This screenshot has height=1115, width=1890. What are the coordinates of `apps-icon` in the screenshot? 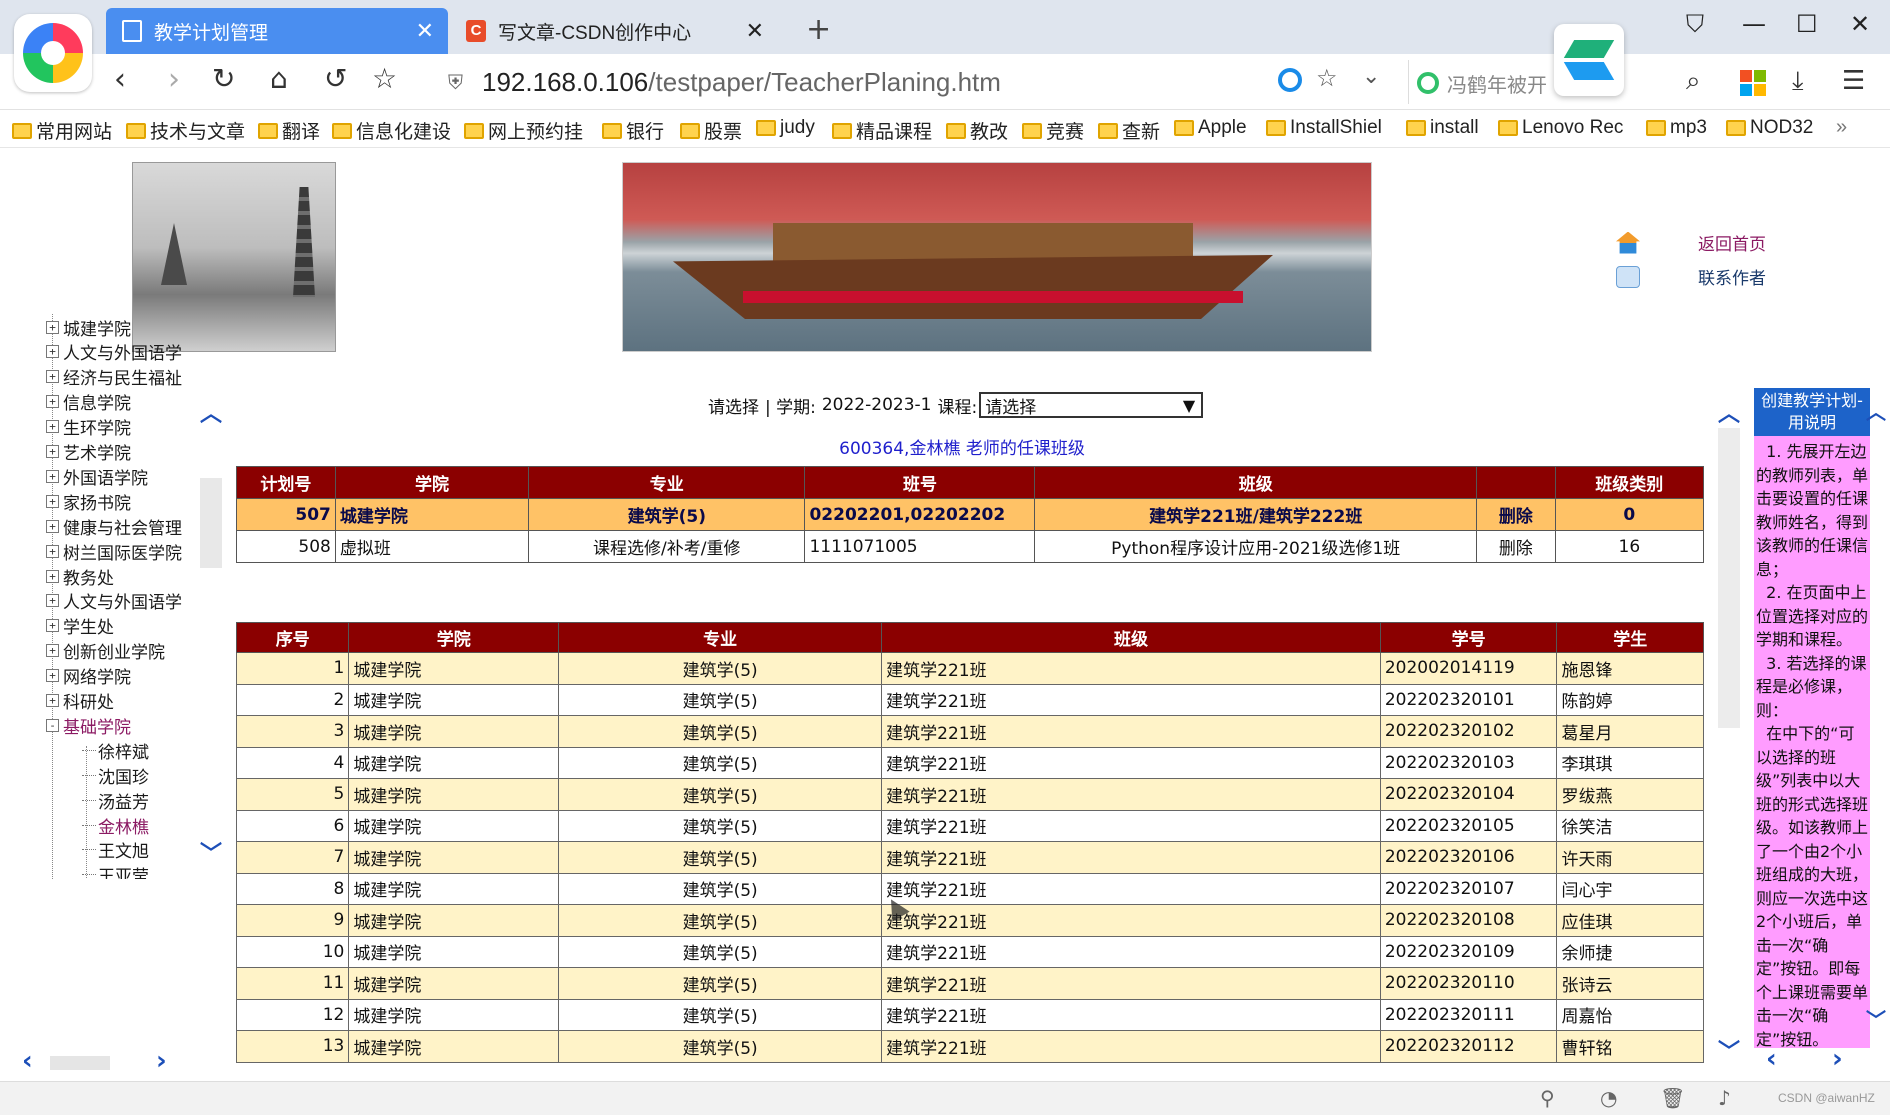 It's located at (1753, 83).